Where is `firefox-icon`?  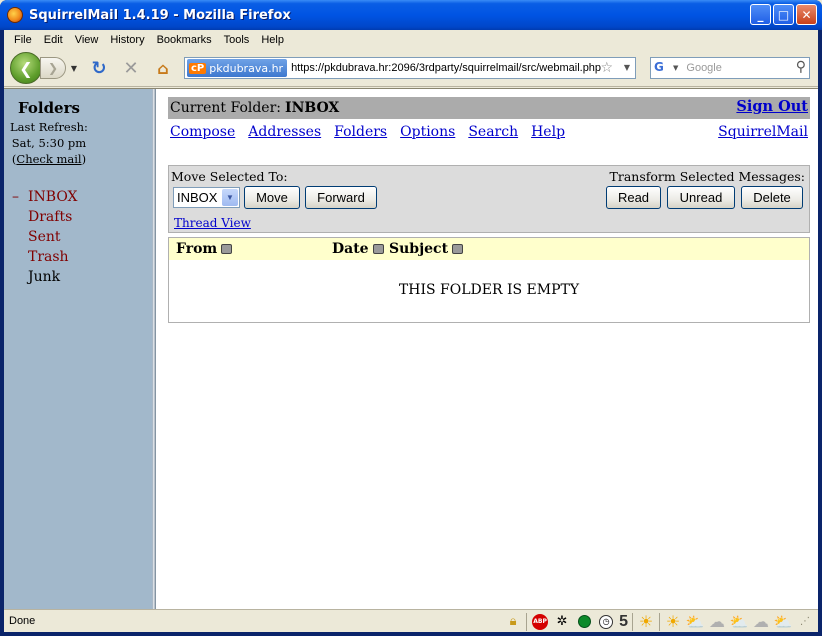
firefox-icon is located at coordinates (15, 15).